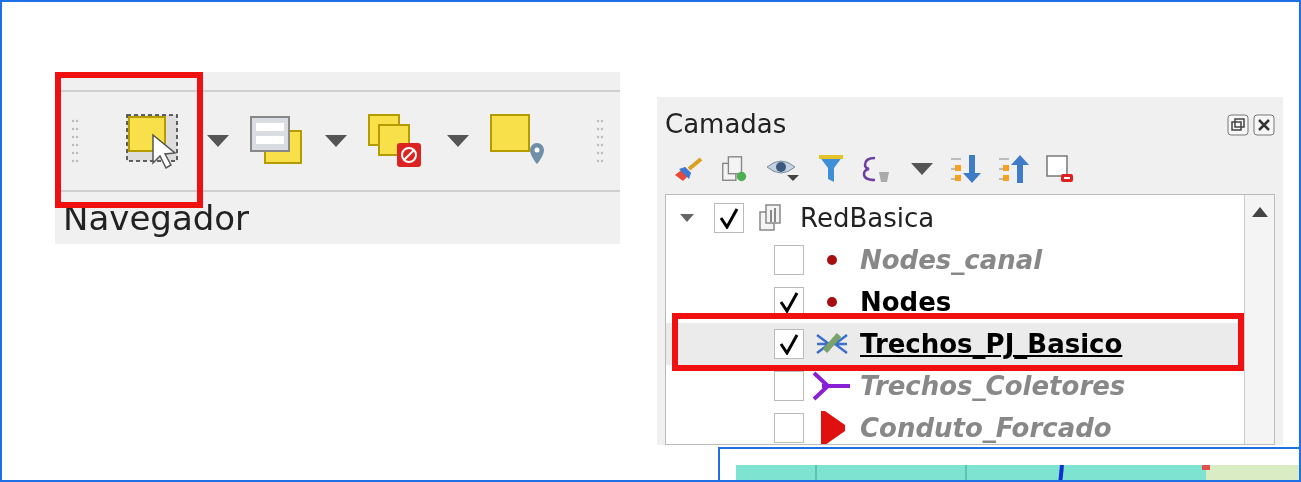 Image resolution: width=1301 pixels, height=482 pixels. I want to click on float-icon, so click(1238, 124).